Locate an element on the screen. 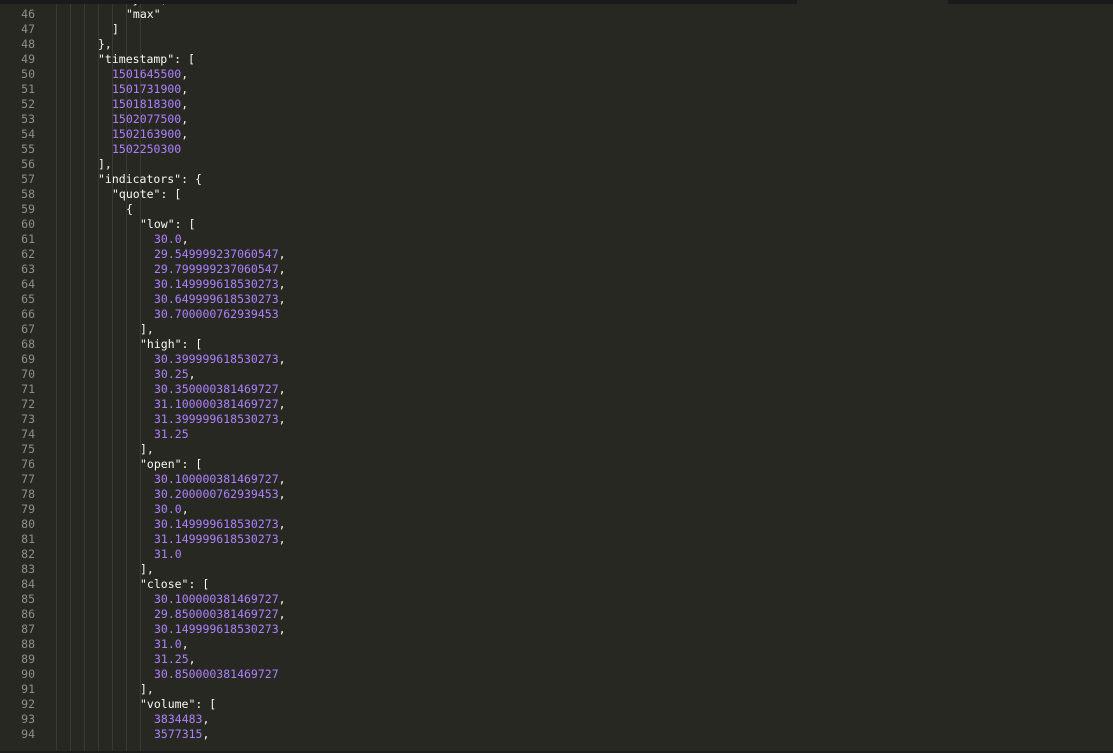 The width and height of the screenshot is (1113, 753). number-token: 30.200000762939453 is located at coordinates (216, 494).